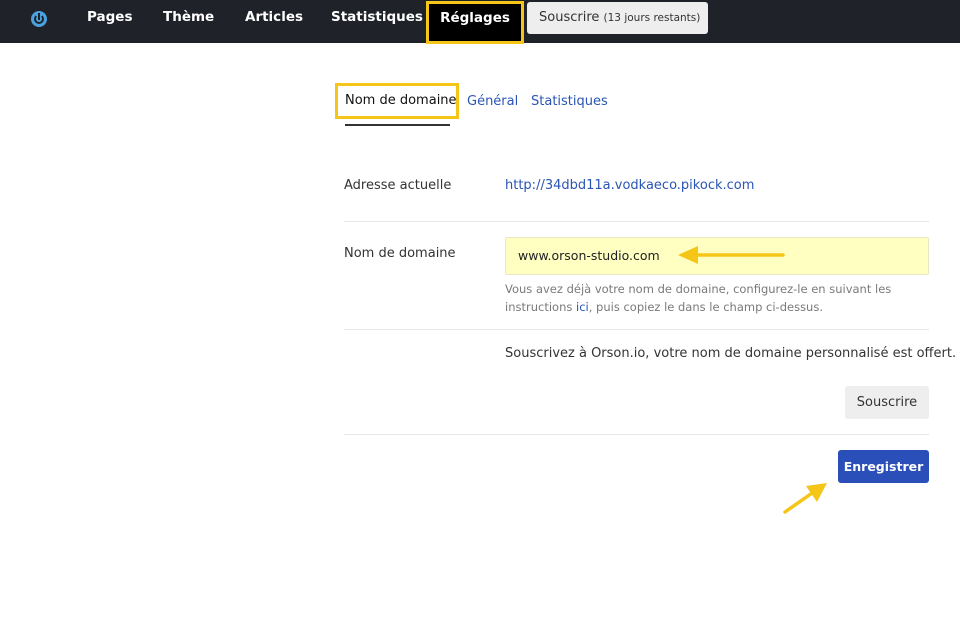 This screenshot has width=960, height=626. Describe the element at coordinates (400, 253) in the screenshot. I see `domain-name-label: Nom de domaine` at that location.